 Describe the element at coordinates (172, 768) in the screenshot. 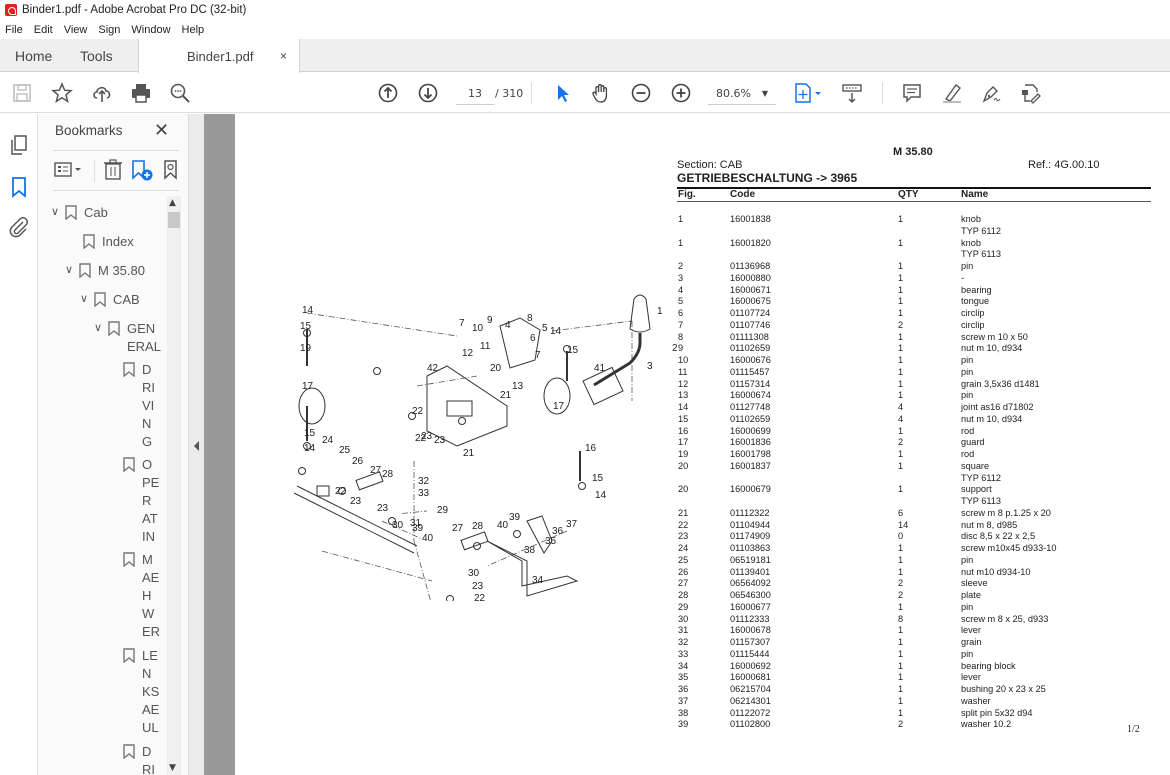

I see `scroll-down-icon: ▼` at that location.